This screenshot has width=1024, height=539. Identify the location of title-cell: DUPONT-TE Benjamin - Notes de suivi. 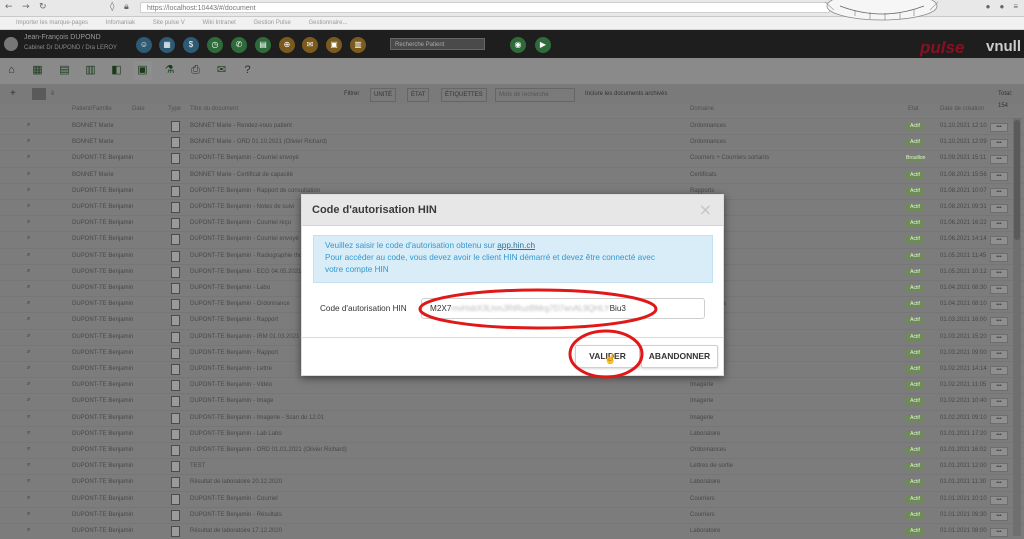
(242, 207).